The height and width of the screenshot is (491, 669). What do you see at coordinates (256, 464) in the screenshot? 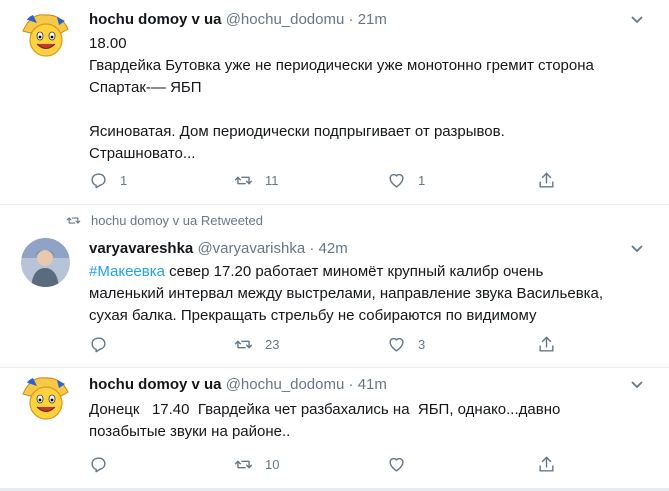
I see `retweet-button: 10` at bounding box center [256, 464].